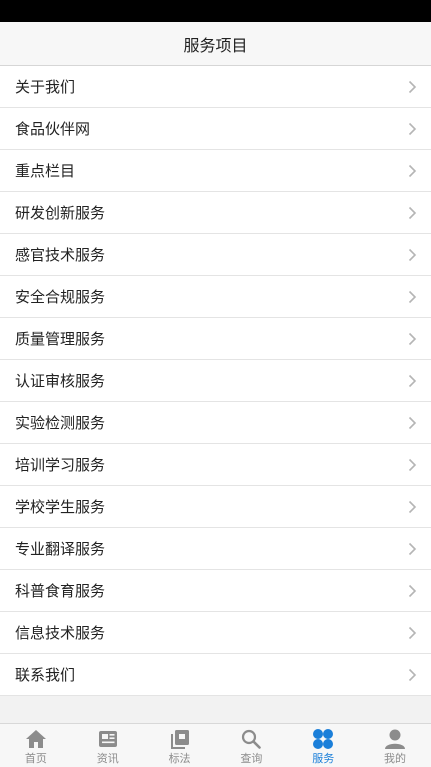  What do you see at coordinates (215, 591) in the screenshot?
I see `list-item-science-education: 科普食育服务` at bounding box center [215, 591].